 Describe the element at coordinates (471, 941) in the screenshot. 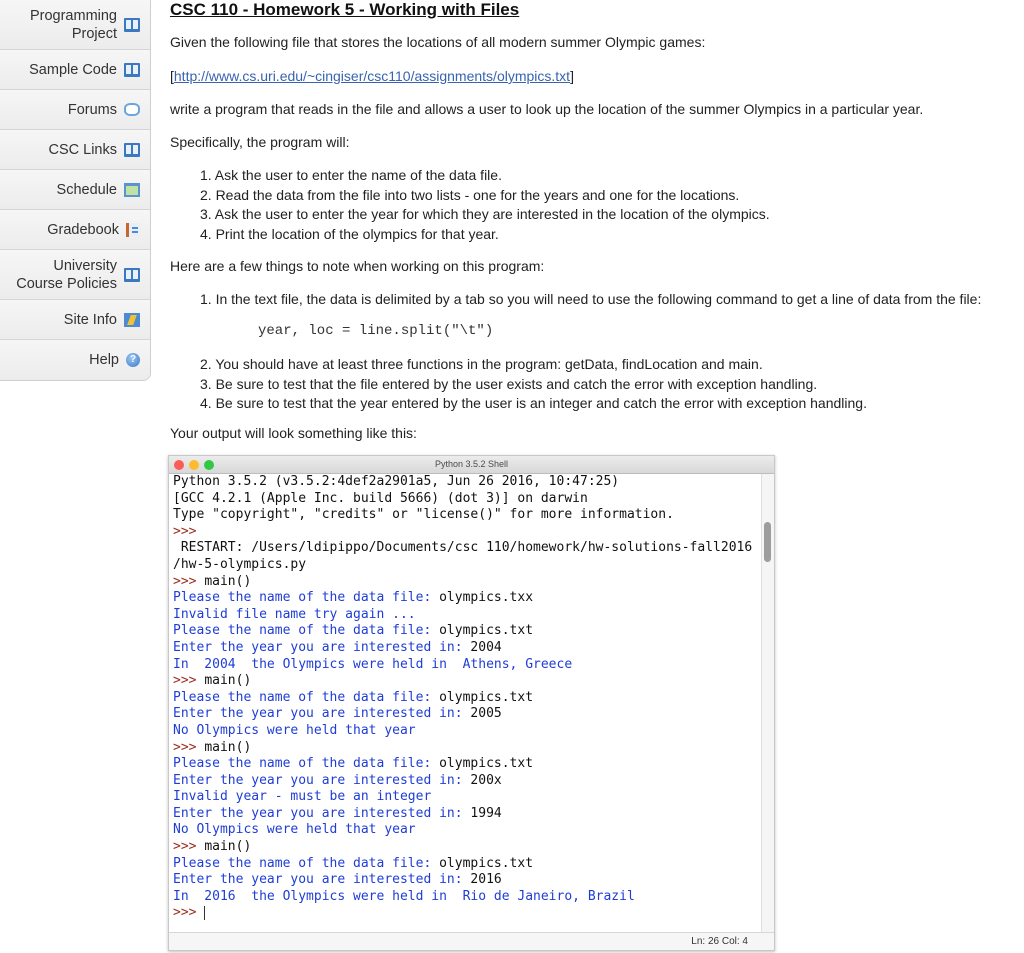

I see `shell-status-bar: Ln: 26 Col: 4` at that location.